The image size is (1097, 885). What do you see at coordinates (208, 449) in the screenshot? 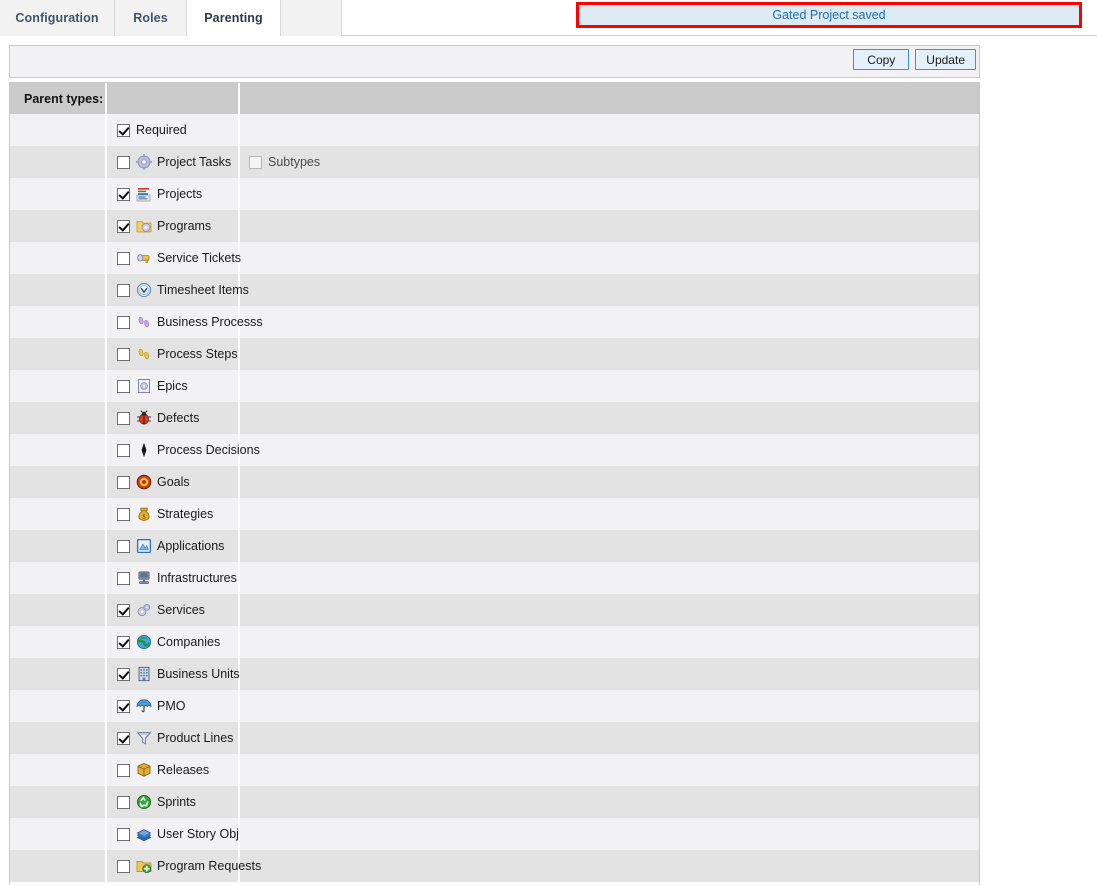
I see `parent-type-label: Process Decisions` at bounding box center [208, 449].